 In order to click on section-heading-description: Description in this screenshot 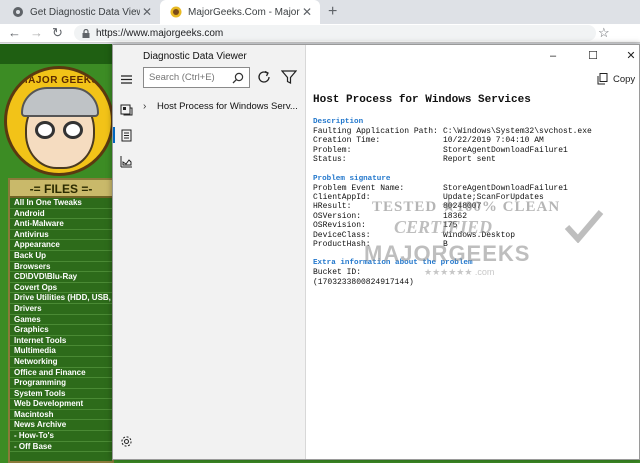, I will do `click(338, 122)`.